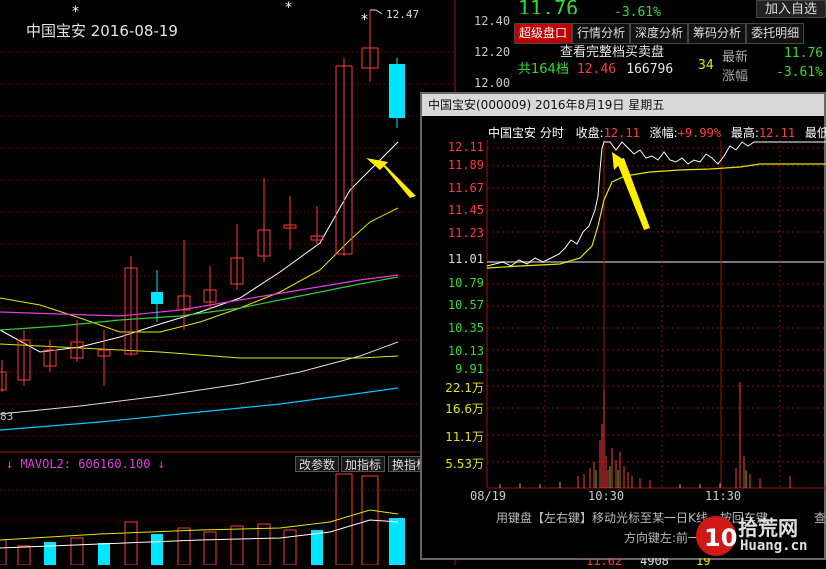 The height and width of the screenshot is (569, 826). I want to click on intraday-header: 中国宝安 分时 收盘:12.11 涨幅:+9.99% 最高:12.11 最低:, so click(657, 132).